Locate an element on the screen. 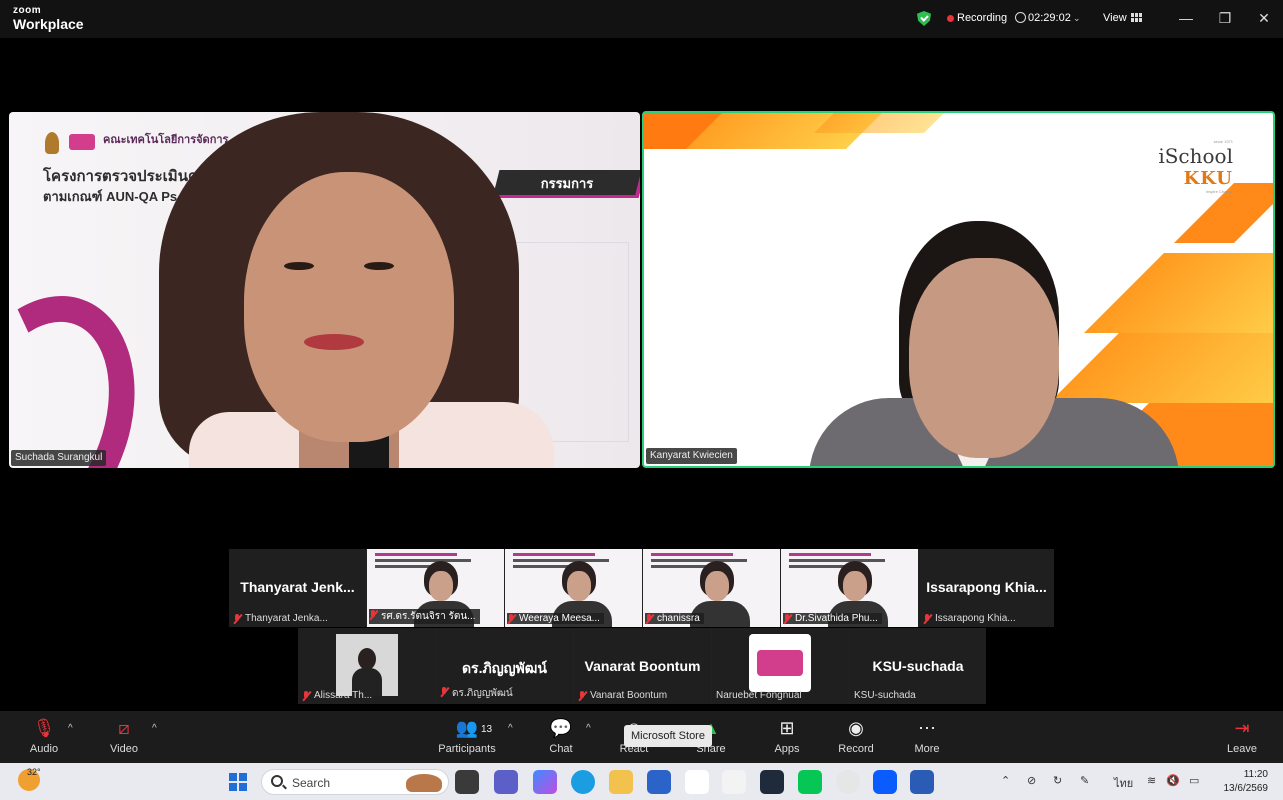 The width and height of the screenshot is (1283, 800). slide-faculty-title: คณะเทคโนโลยีการจัดการ is located at coordinates (166, 140).